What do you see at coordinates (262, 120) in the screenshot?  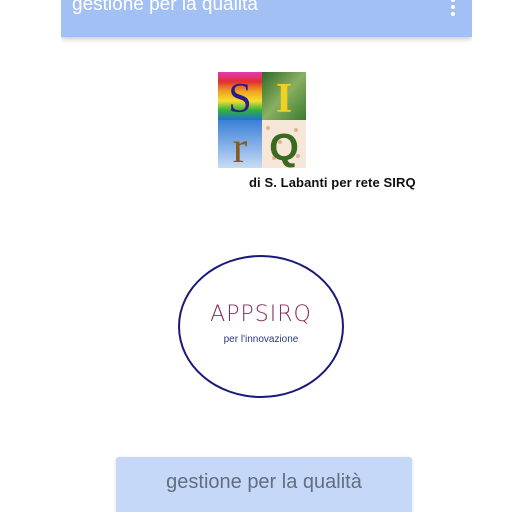 I see `sirq-logo: S I r Q` at bounding box center [262, 120].